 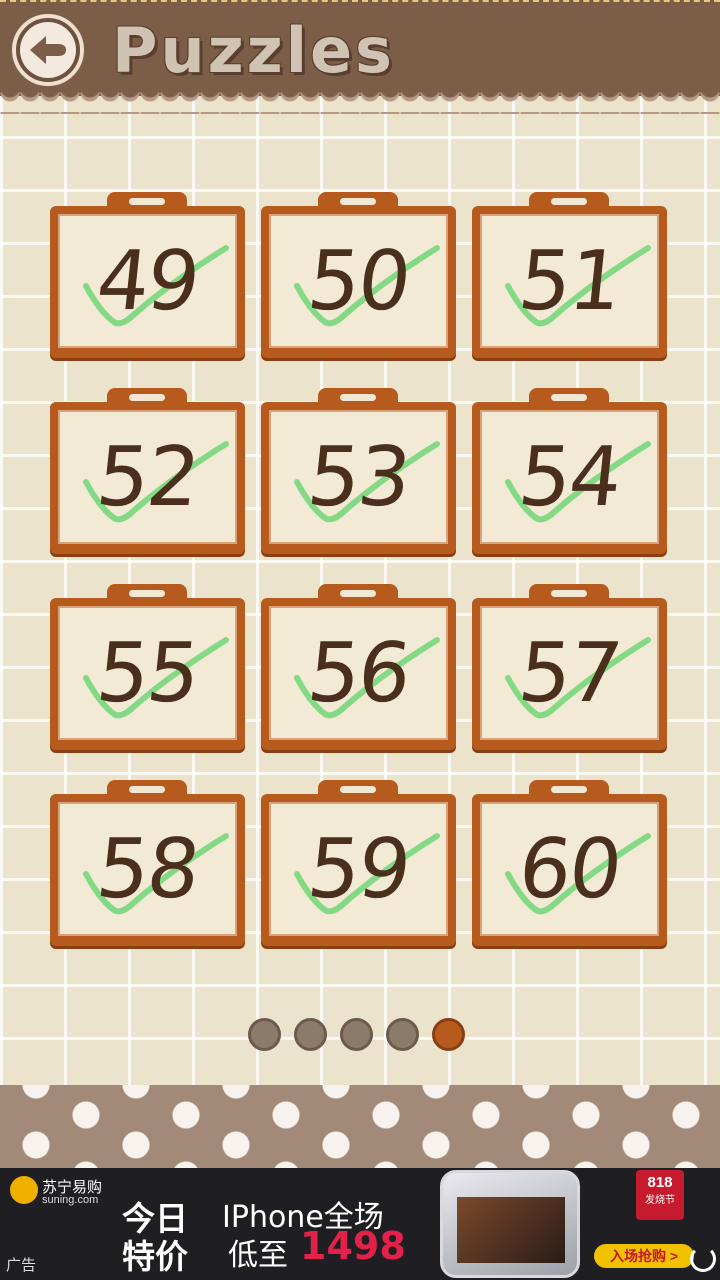 What do you see at coordinates (358, 281) in the screenshot?
I see `puzzle-number: 50` at bounding box center [358, 281].